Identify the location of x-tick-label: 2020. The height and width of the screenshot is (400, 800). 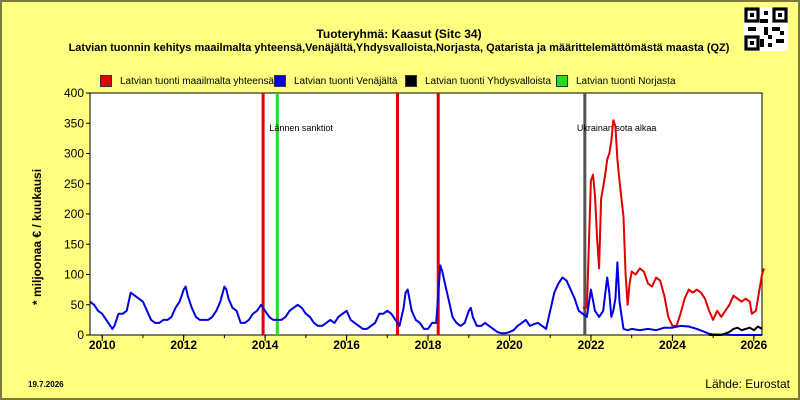
(509, 345).